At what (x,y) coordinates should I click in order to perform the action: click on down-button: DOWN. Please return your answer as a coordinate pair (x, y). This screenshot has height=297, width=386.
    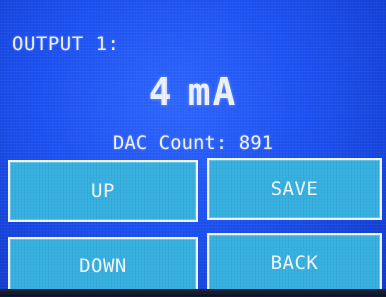
    Looking at the image, I should click on (103, 266).